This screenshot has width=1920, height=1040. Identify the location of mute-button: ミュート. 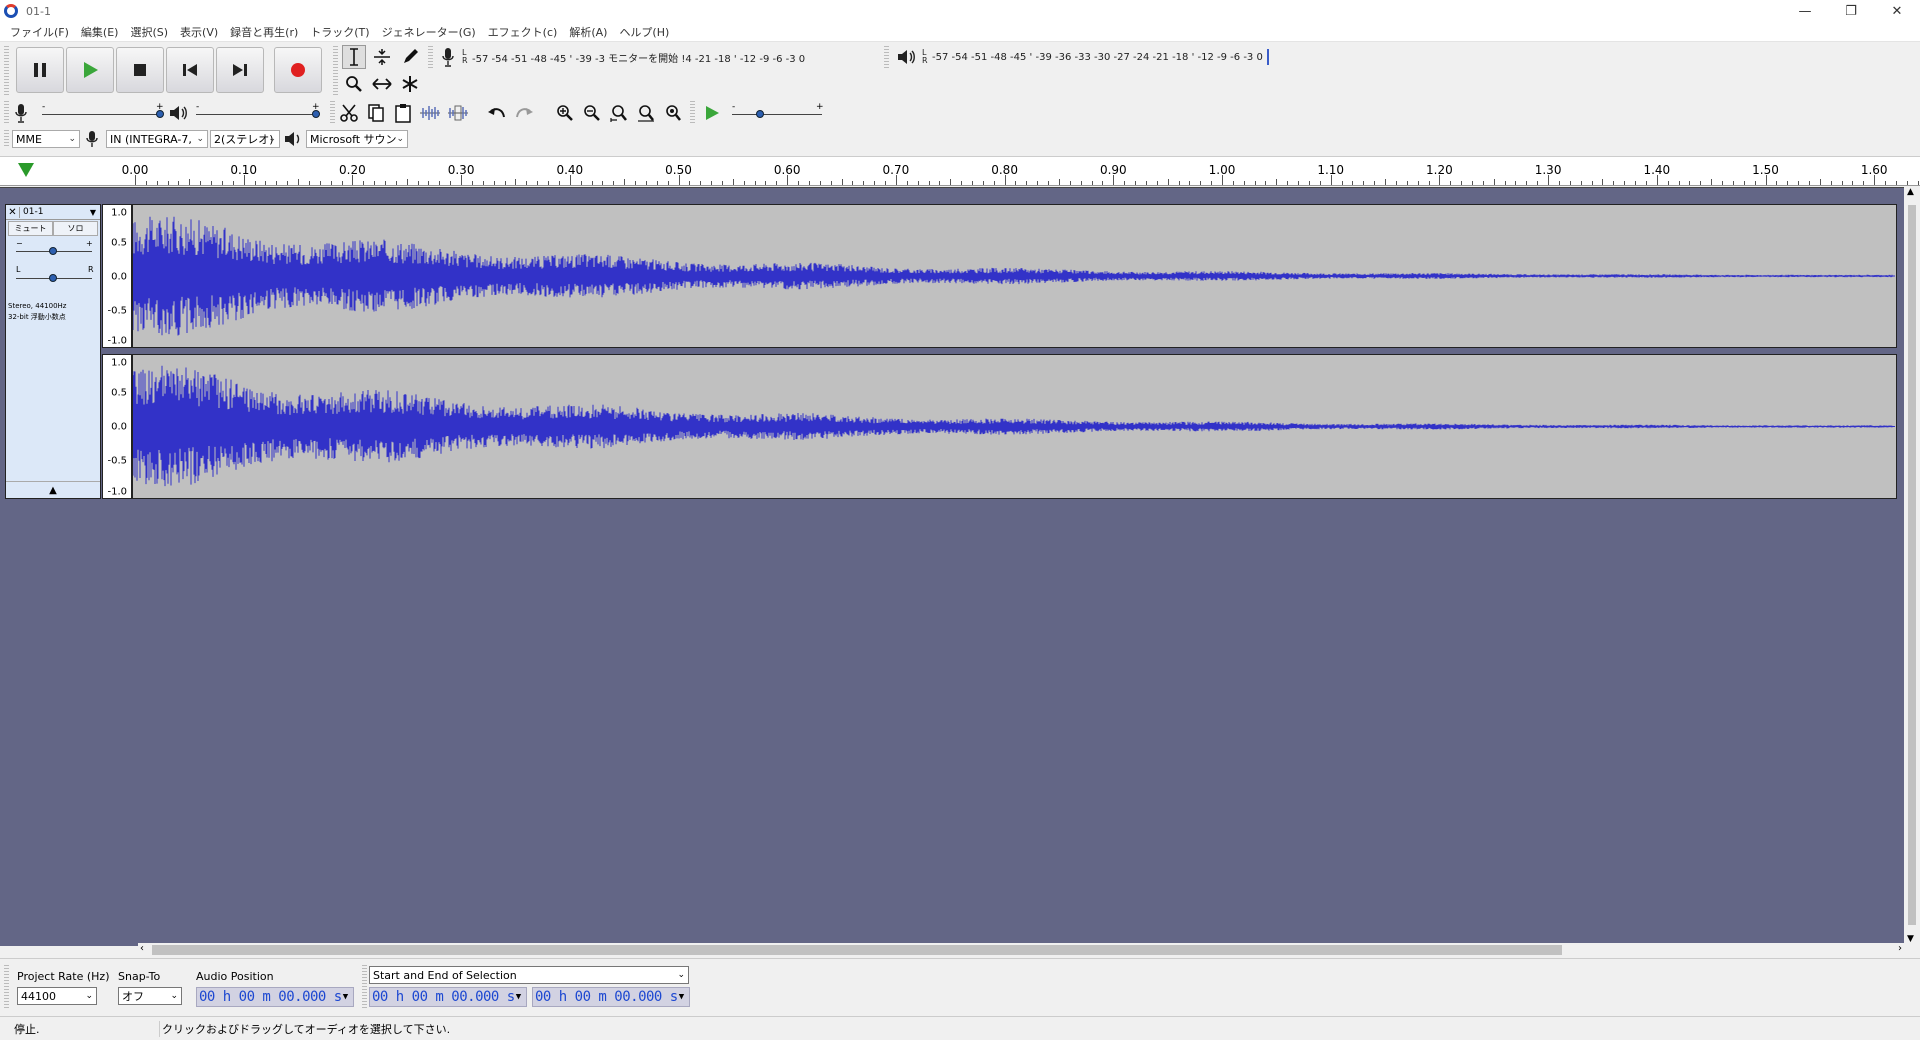
(30, 228).